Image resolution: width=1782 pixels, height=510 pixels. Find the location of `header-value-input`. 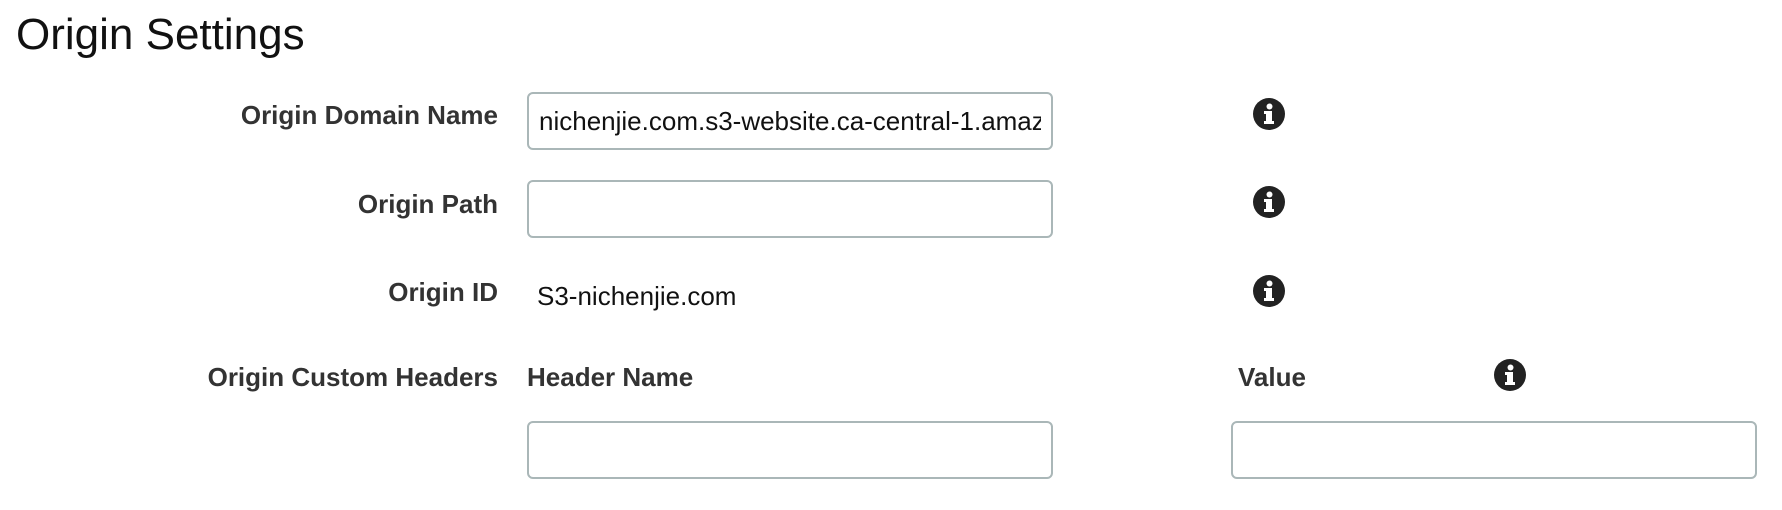

header-value-input is located at coordinates (1494, 450).